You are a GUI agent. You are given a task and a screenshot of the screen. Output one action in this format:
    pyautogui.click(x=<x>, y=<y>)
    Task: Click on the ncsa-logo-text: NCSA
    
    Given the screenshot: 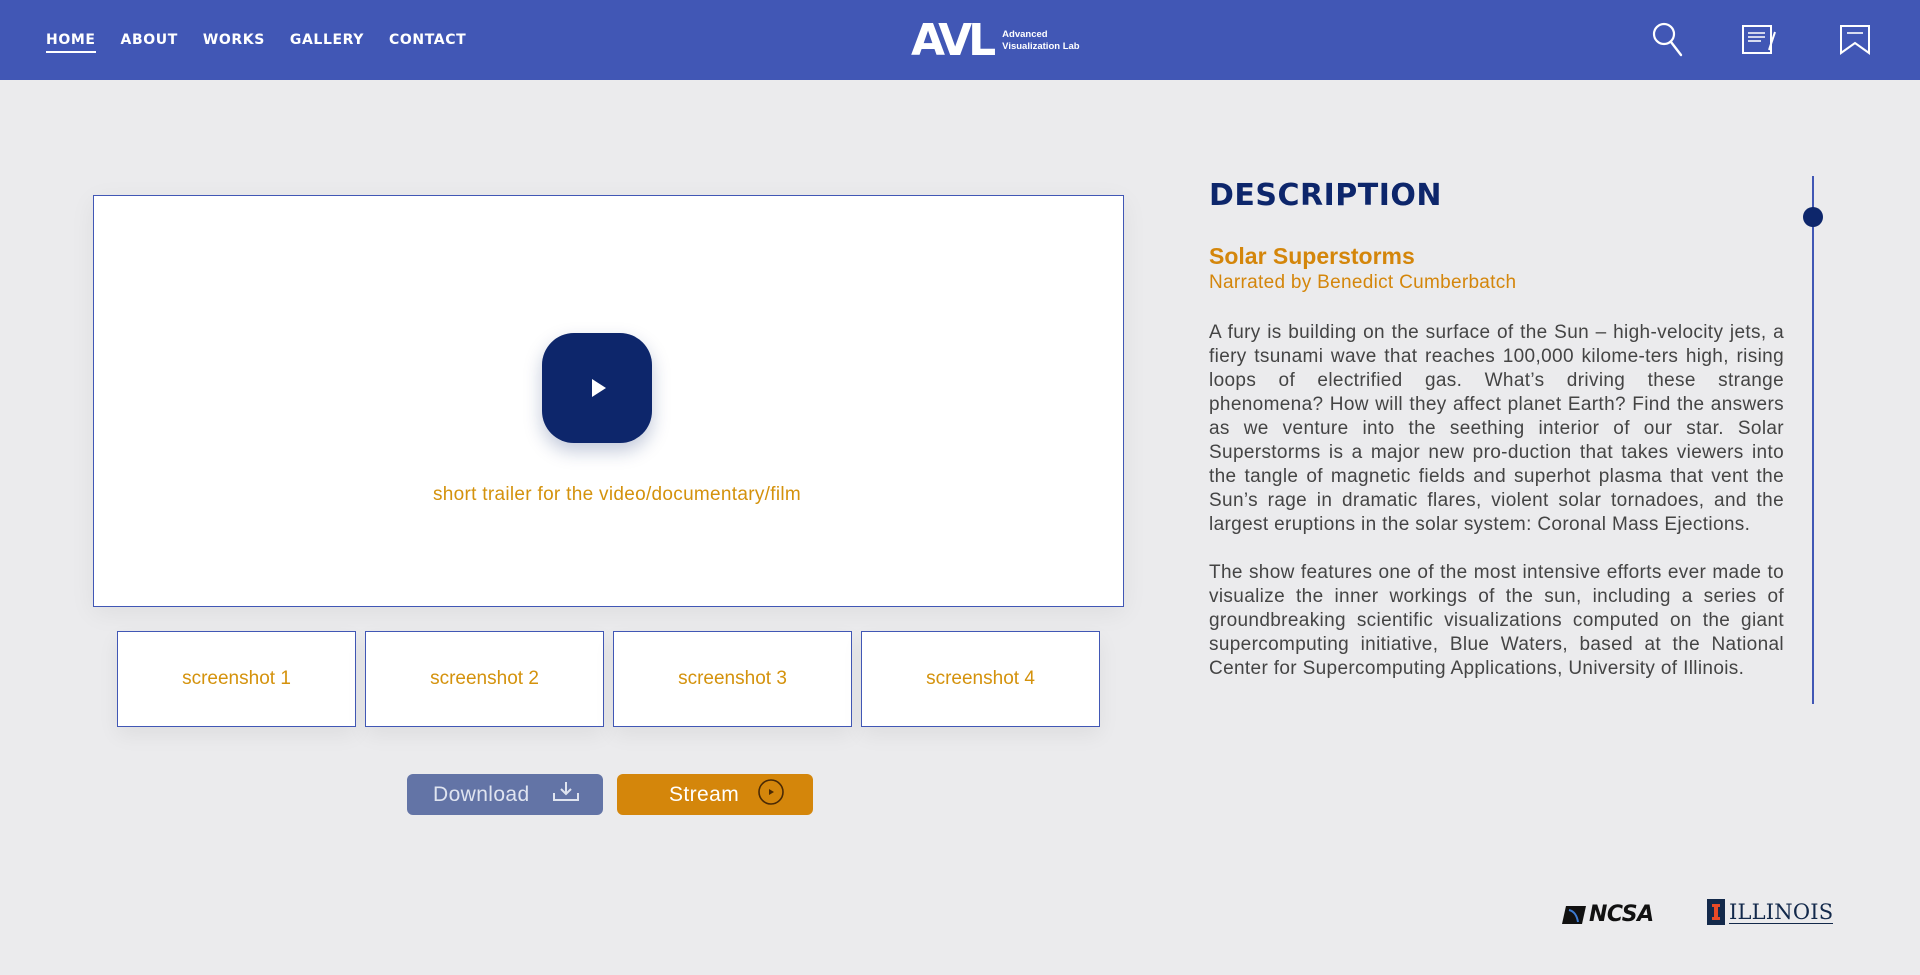 What is the action you would take?
    pyautogui.click(x=1621, y=914)
    